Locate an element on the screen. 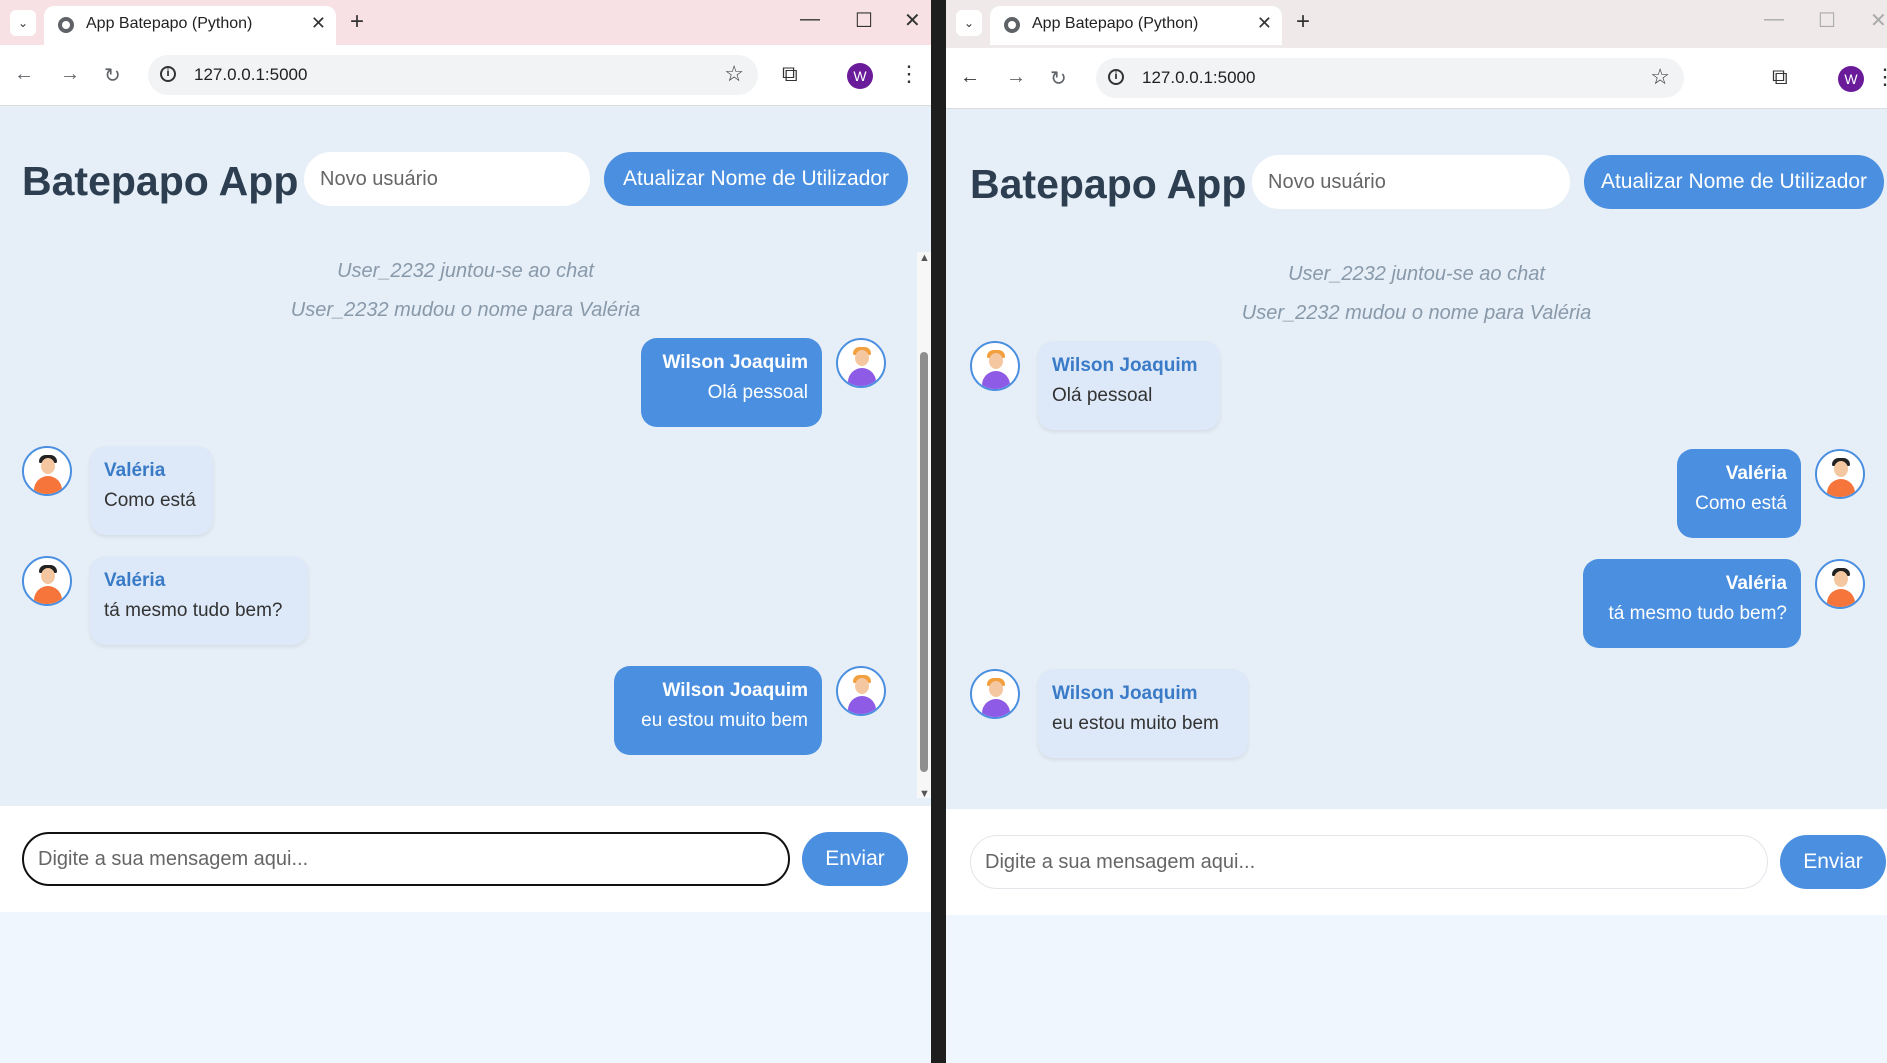 Image resolution: width=1887 pixels, height=1063 pixels. url-text: 127.0.0.1:5000 is located at coordinates (251, 74).